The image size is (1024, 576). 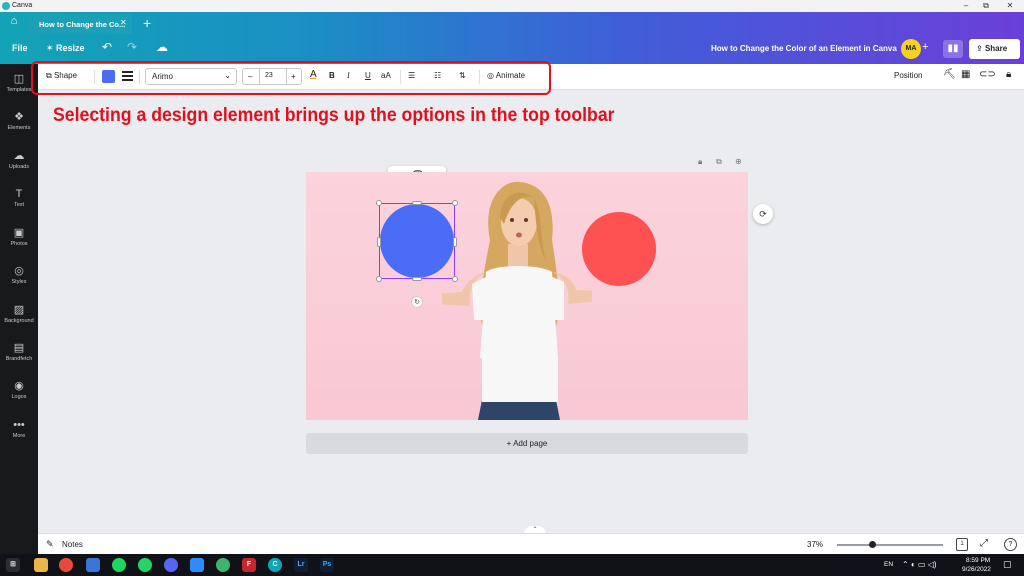 I want to click on refresh-icon: ⟳, so click(x=763, y=214).